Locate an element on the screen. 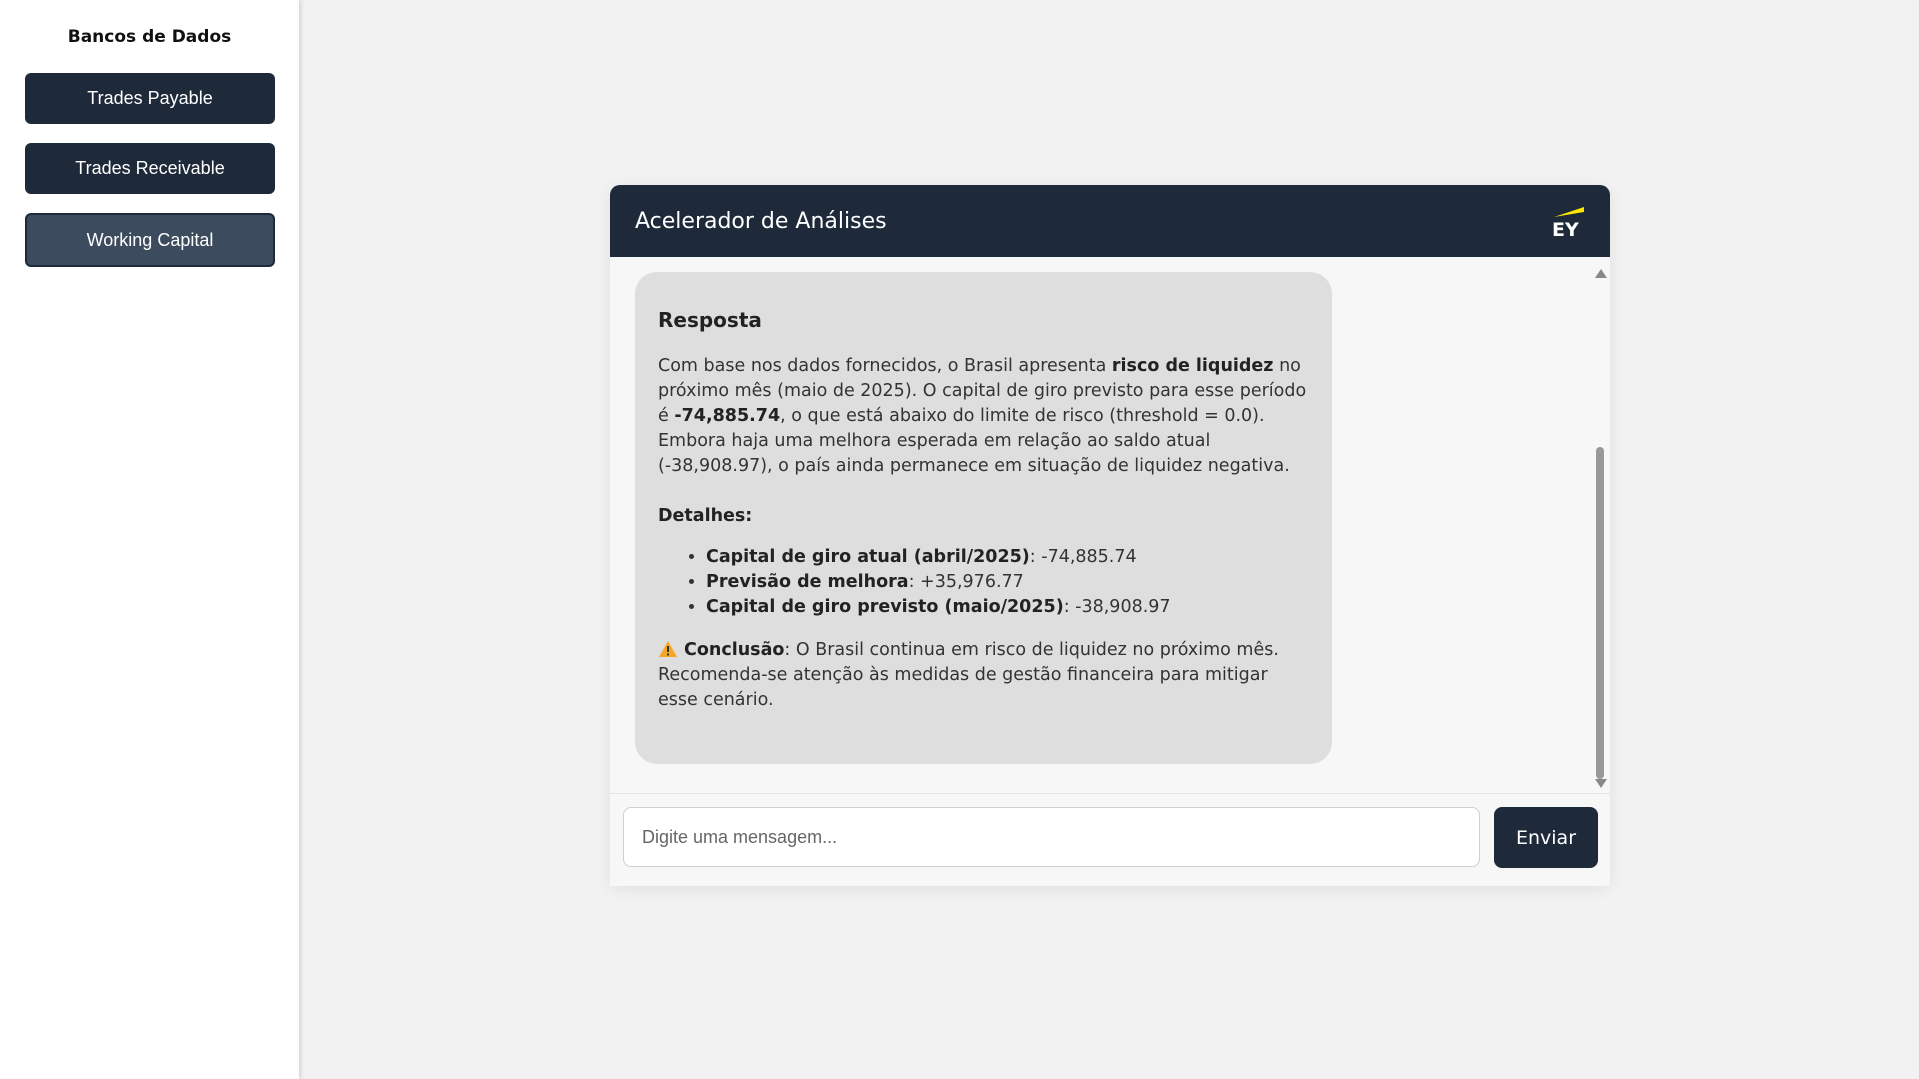 The image size is (1919, 1079). scroll-down-arrow-icon is located at coordinates (1601, 783).